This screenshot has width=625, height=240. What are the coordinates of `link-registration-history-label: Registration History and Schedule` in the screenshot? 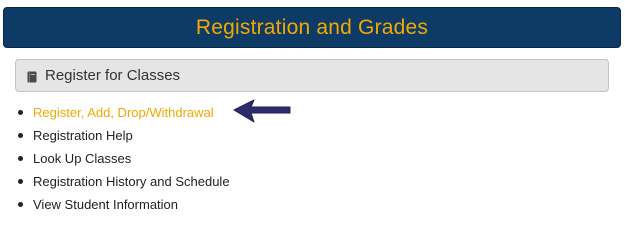 It's located at (131, 181).